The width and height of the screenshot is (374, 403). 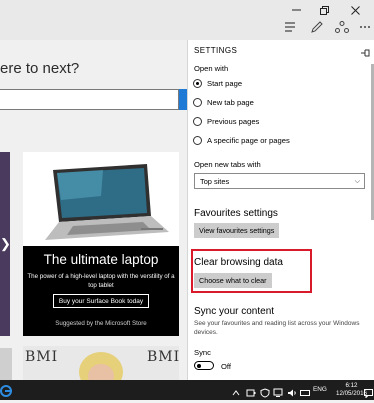 What do you see at coordinates (290, 27) in the screenshot?
I see `hub-icon` at bounding box center [290, 27].